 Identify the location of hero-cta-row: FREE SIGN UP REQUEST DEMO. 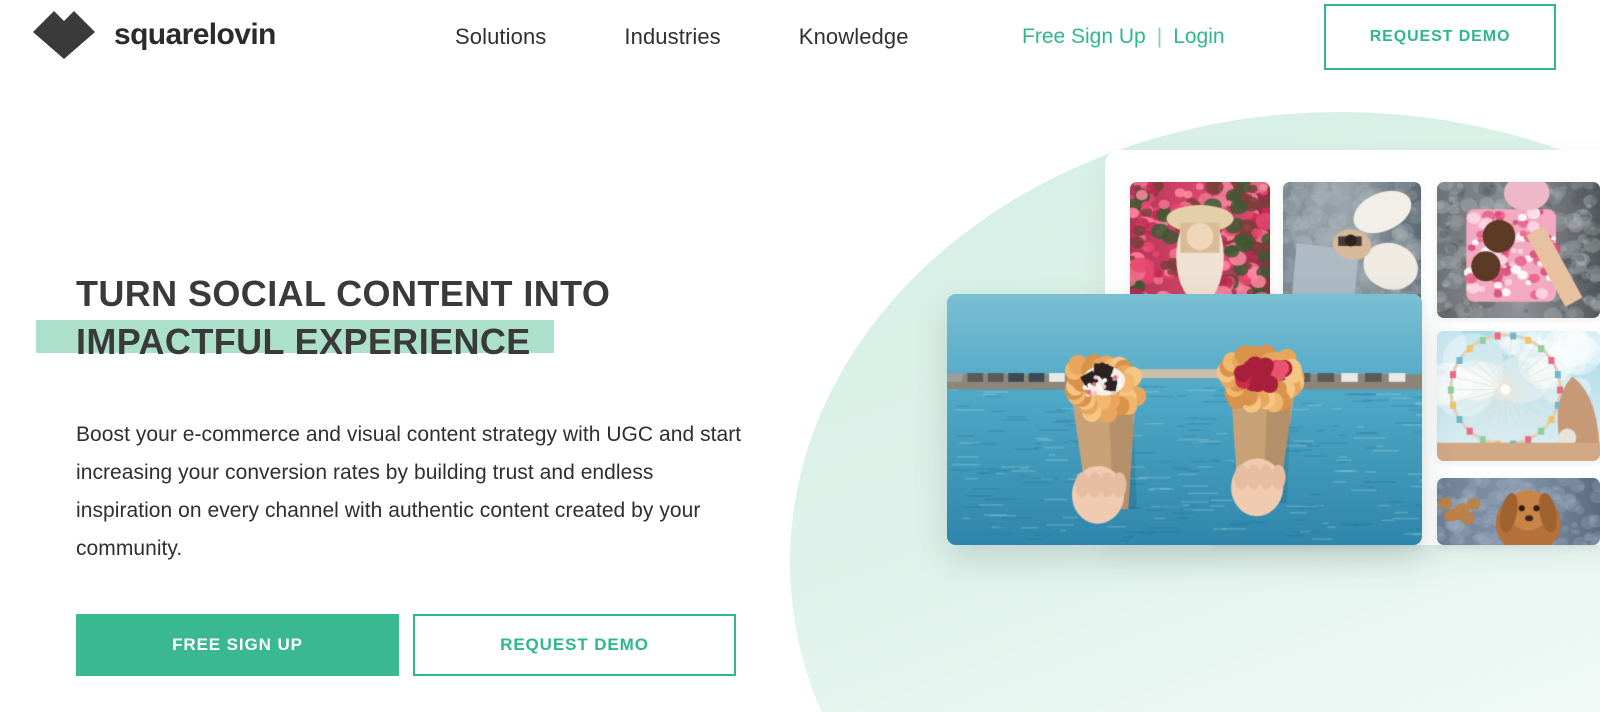
(426, 644).